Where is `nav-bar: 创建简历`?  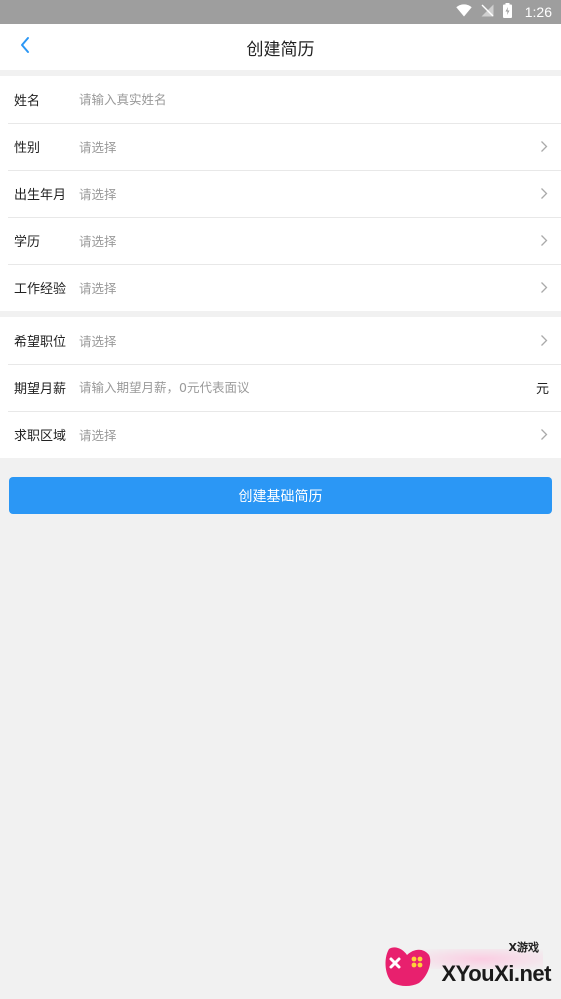
nav-bar: 创建简历 is located at coordinates (280, 47).